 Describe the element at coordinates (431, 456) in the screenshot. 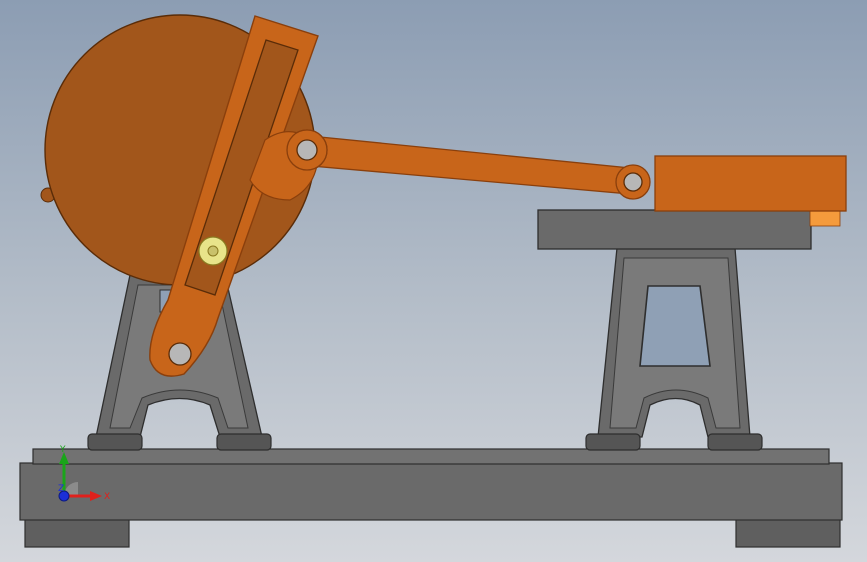

I see `base-top-ledge` at that location.